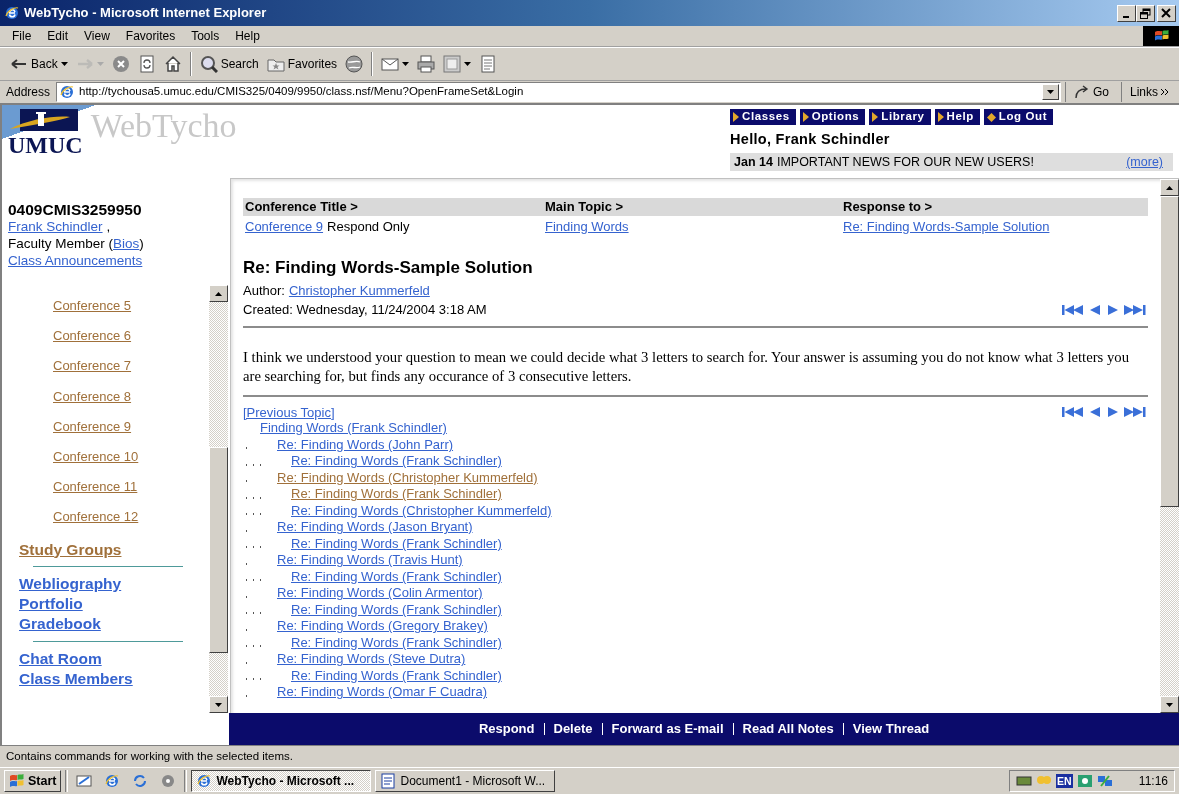 The width and height of the screenshot is (1179, 794). I want to click on go-button: Go, so click(1090, 92).